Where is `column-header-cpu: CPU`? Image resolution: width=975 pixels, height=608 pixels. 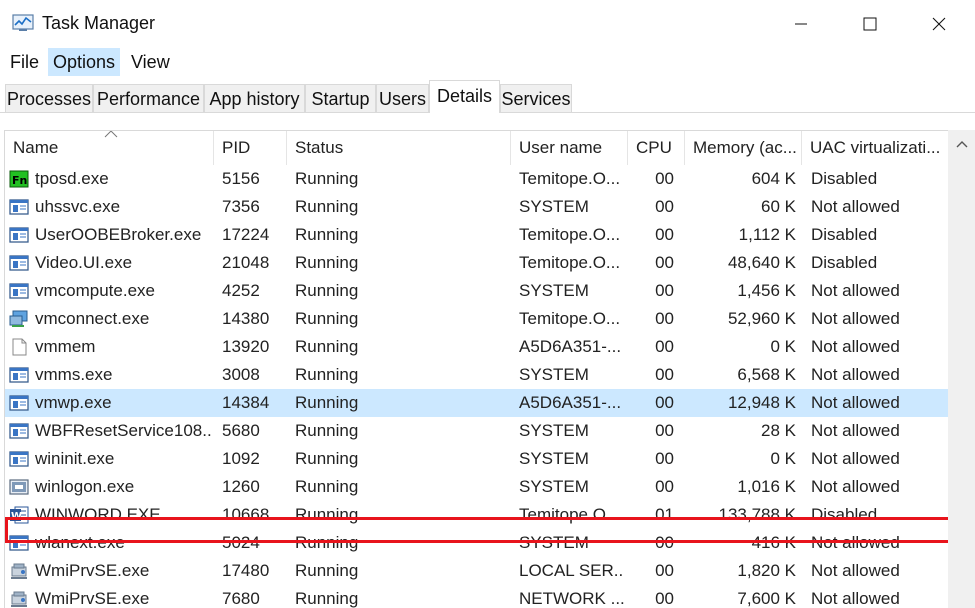 column-header-cpu: CPU is located at coordinates (656, 148).